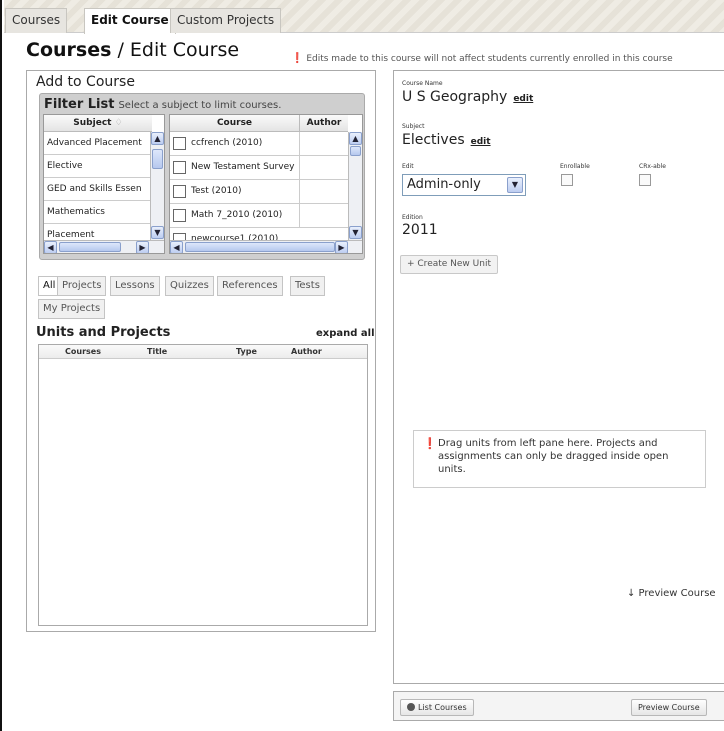 This screenshot has height=731, width=724. Describe the element at coordinates (246, 352) in the screenshot. I see `units-col-type: Type` at that location.